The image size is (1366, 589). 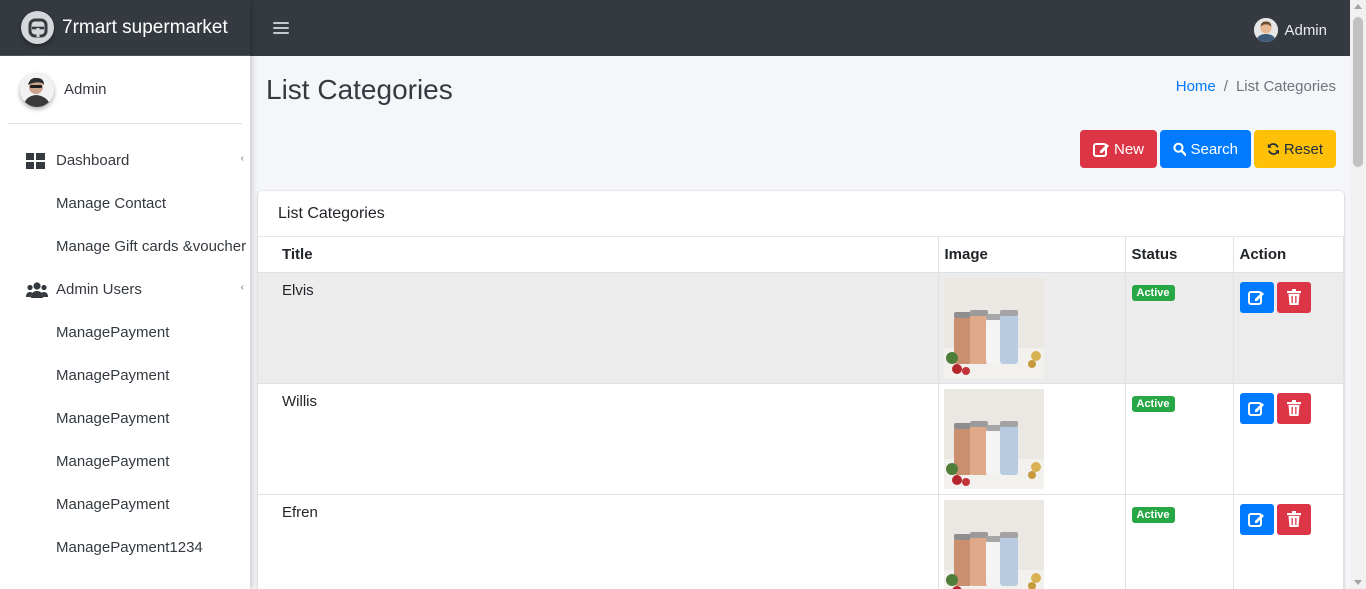 I want to click on scroll-down-arrow-icon, so click(x=1358, y=582).